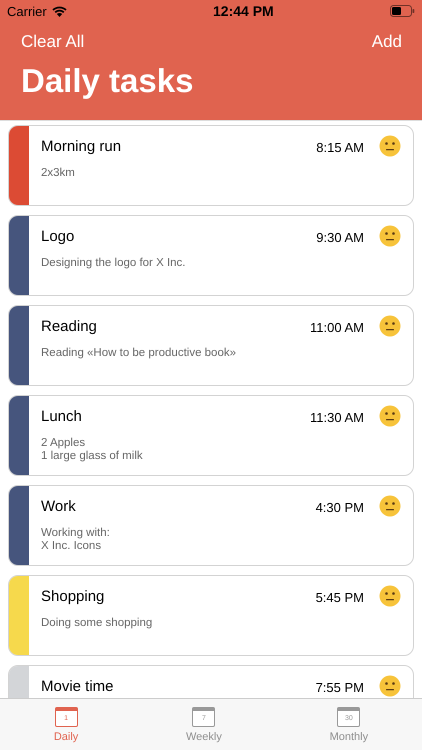 This screenshot has height=750, width=422. I want to click on task-title: Work, so click(59, 506).